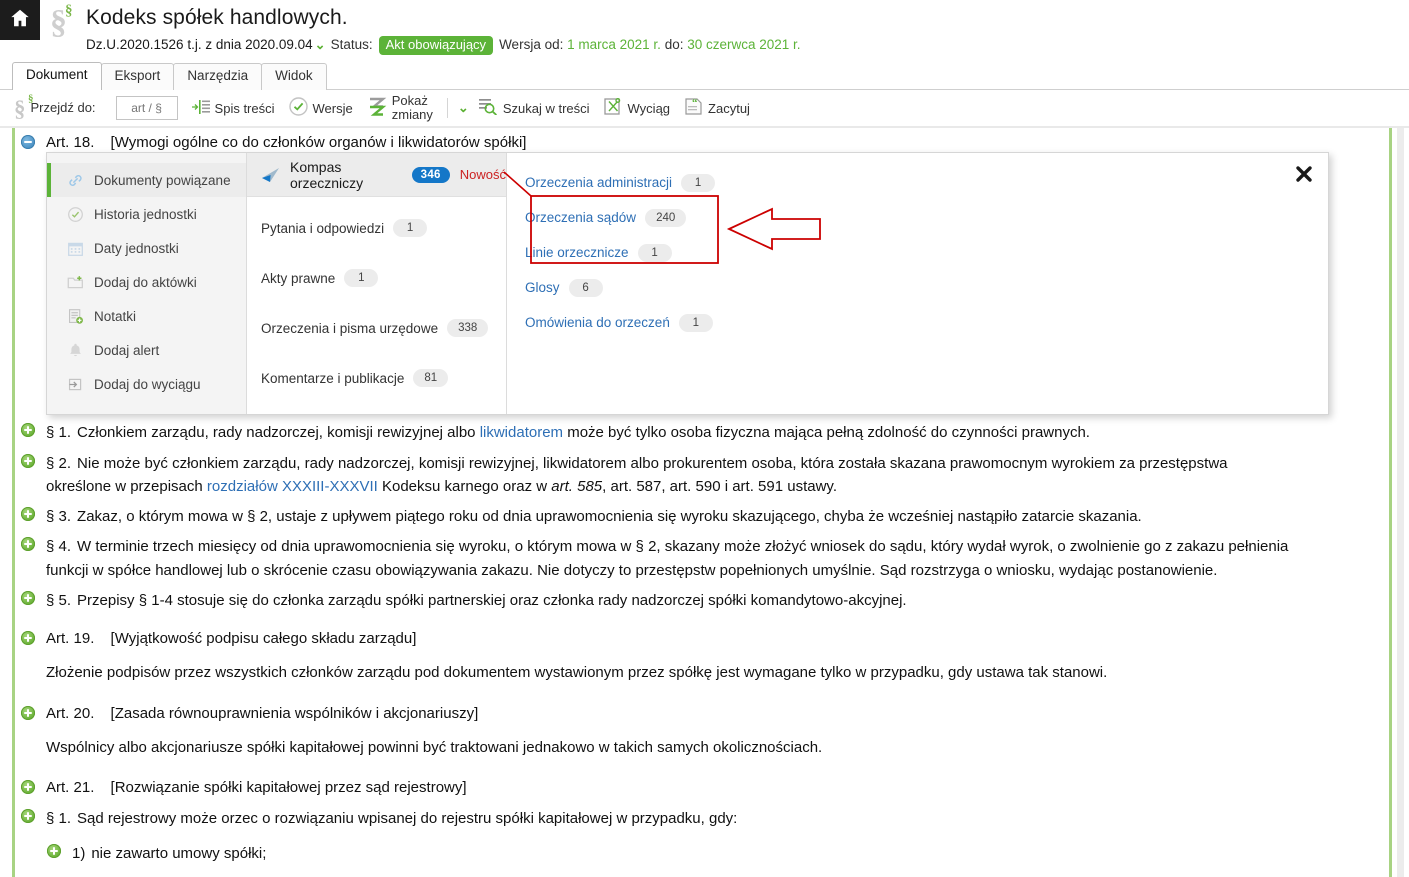  Describe the element at coordinates (24, 106) in the screenshot. I see `paragraph-icon: § §` at that location.